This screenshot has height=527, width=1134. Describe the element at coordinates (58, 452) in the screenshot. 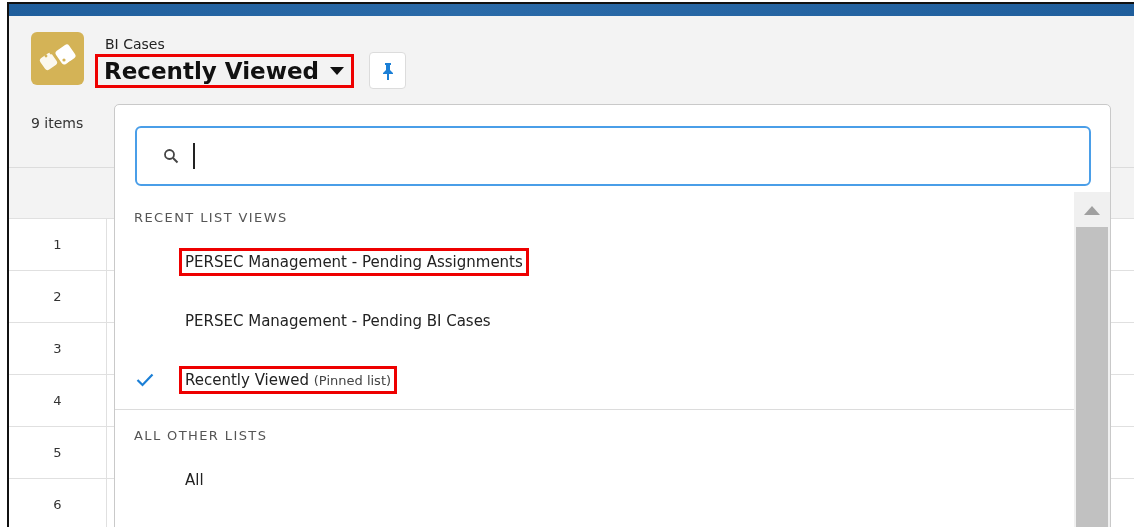

I see `row-number: 5` at that location.